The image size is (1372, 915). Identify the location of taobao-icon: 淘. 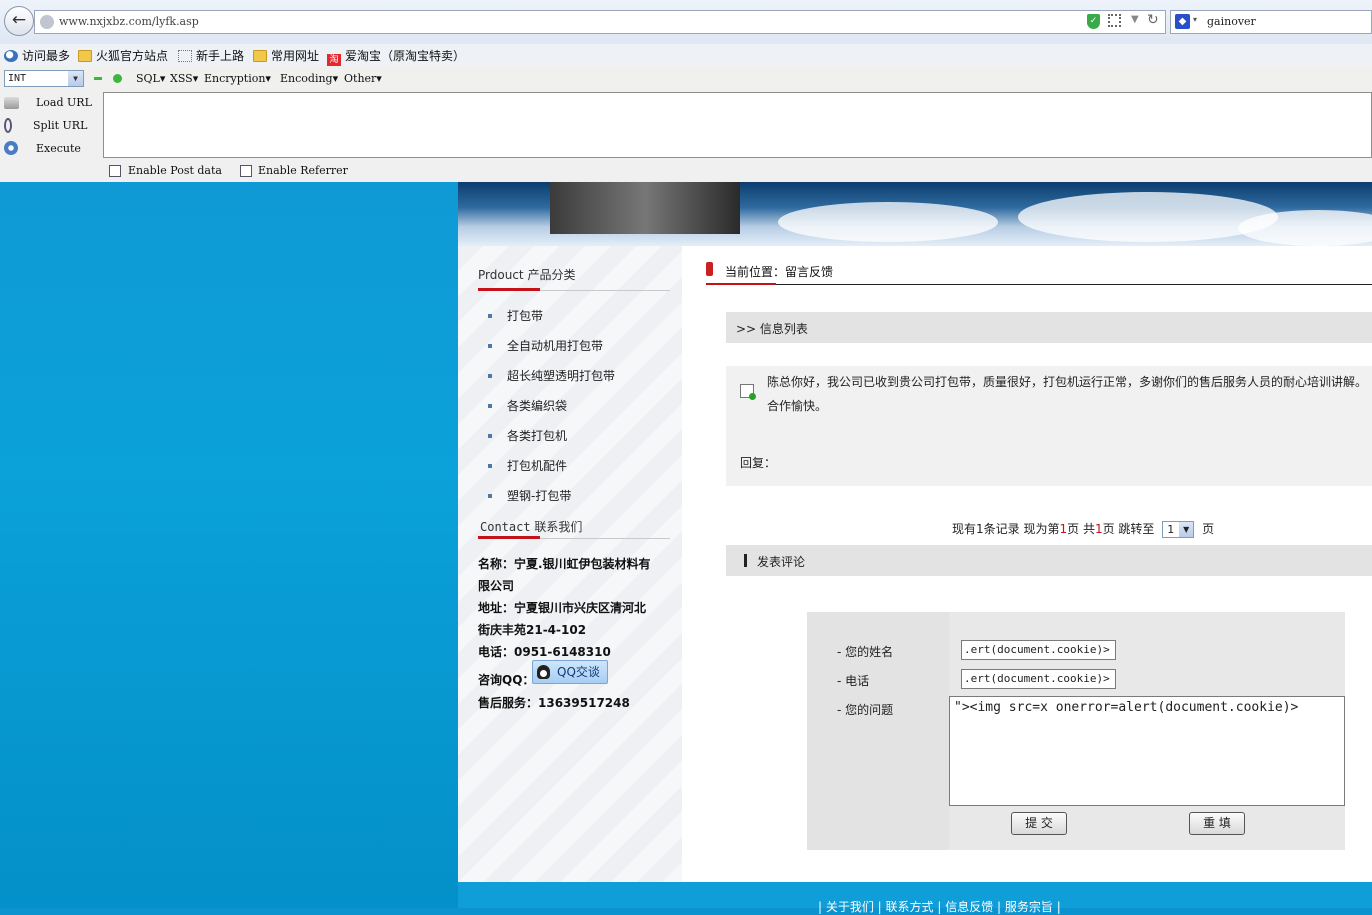
(334, 60).